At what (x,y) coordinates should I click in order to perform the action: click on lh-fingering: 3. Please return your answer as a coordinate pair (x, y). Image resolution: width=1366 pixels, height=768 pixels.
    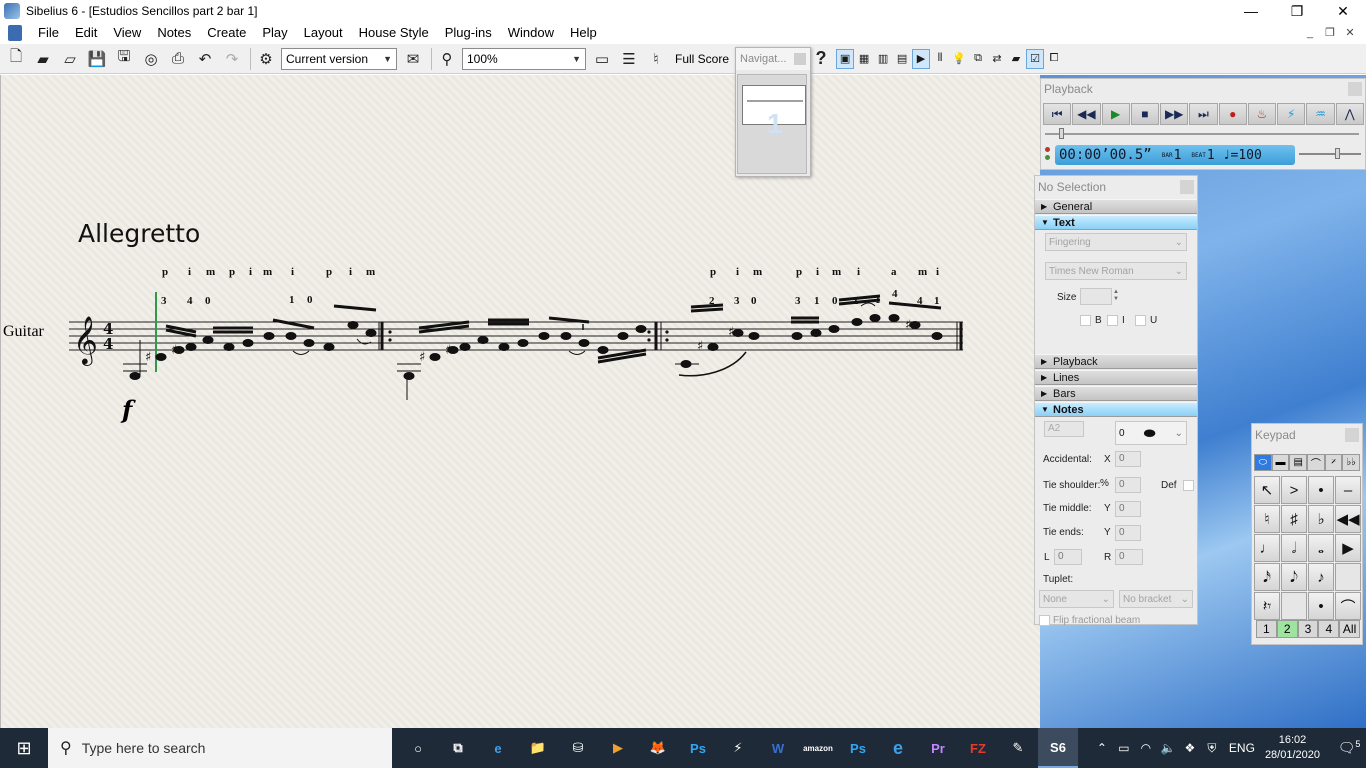
    Looking at the image, I should click on (737, 301).